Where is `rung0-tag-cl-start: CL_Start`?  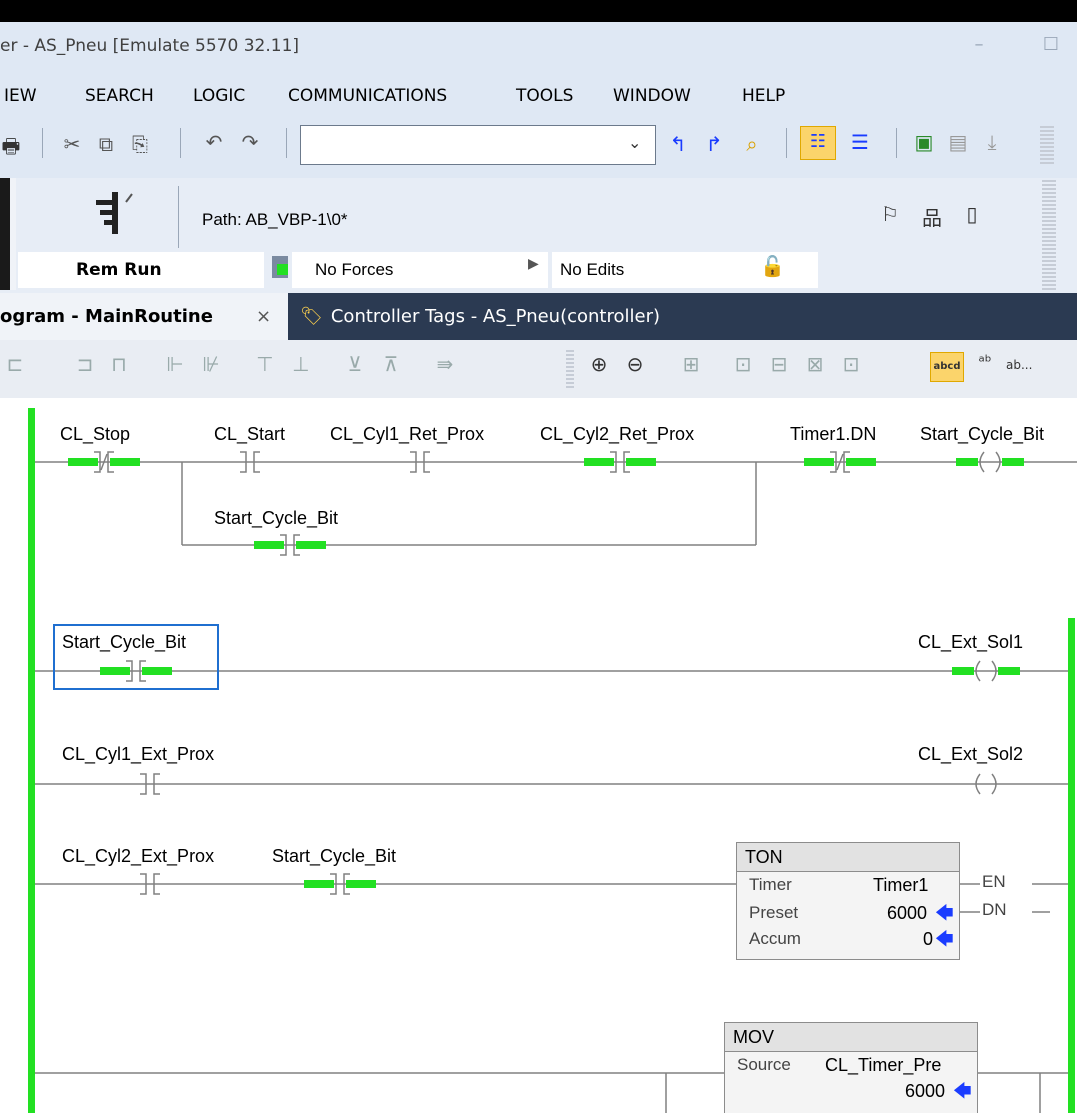
rung0-tag-cl-start: CL_Start is located at coordinates (249, 434).